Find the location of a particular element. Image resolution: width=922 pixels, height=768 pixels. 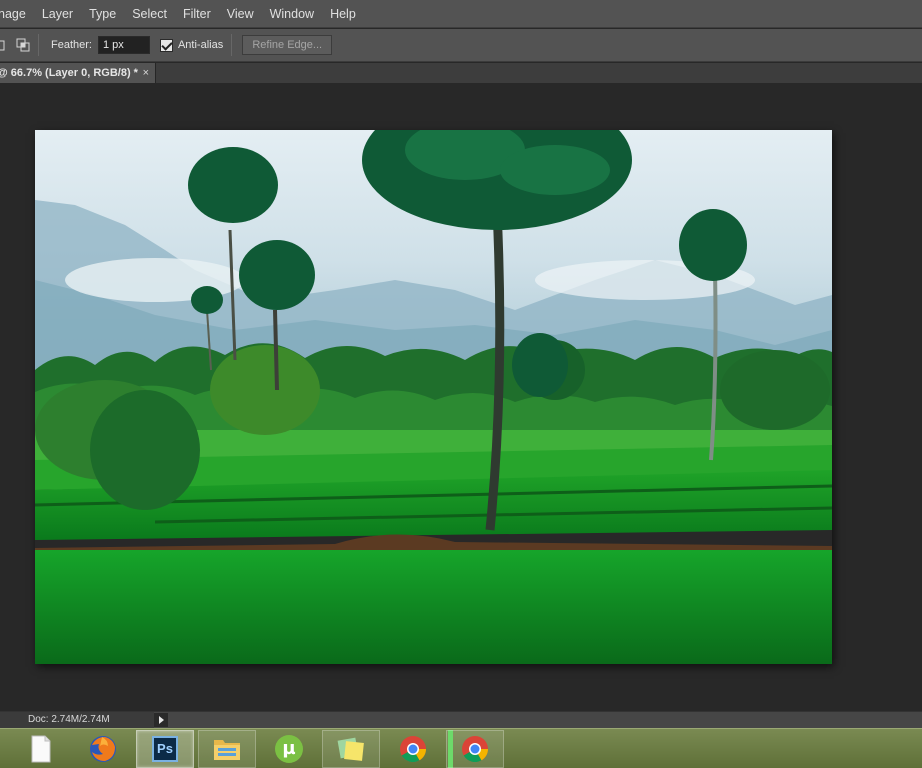

menu-layer: Layer is located at coordinates (57, 14).